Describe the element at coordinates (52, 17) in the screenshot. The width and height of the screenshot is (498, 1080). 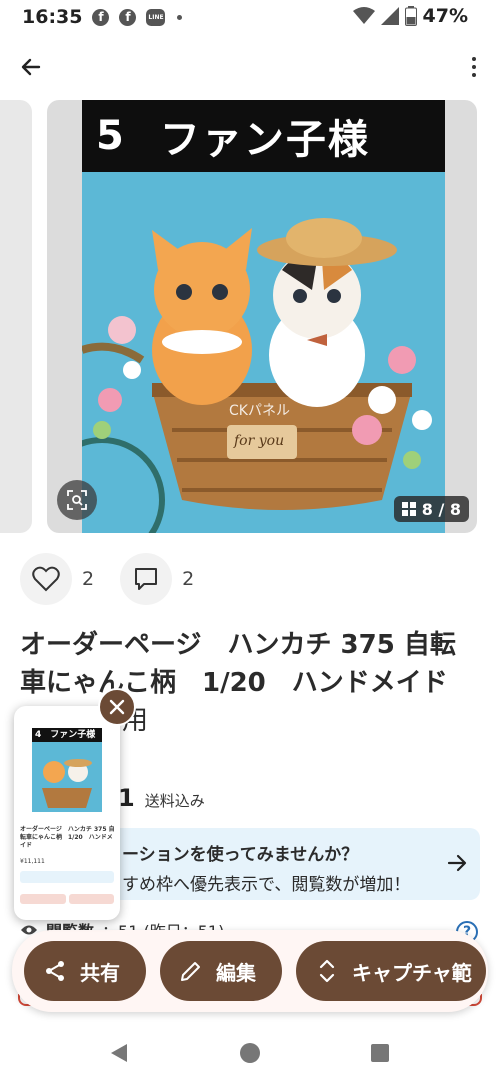
I see `status-time: 16:35` at that location.